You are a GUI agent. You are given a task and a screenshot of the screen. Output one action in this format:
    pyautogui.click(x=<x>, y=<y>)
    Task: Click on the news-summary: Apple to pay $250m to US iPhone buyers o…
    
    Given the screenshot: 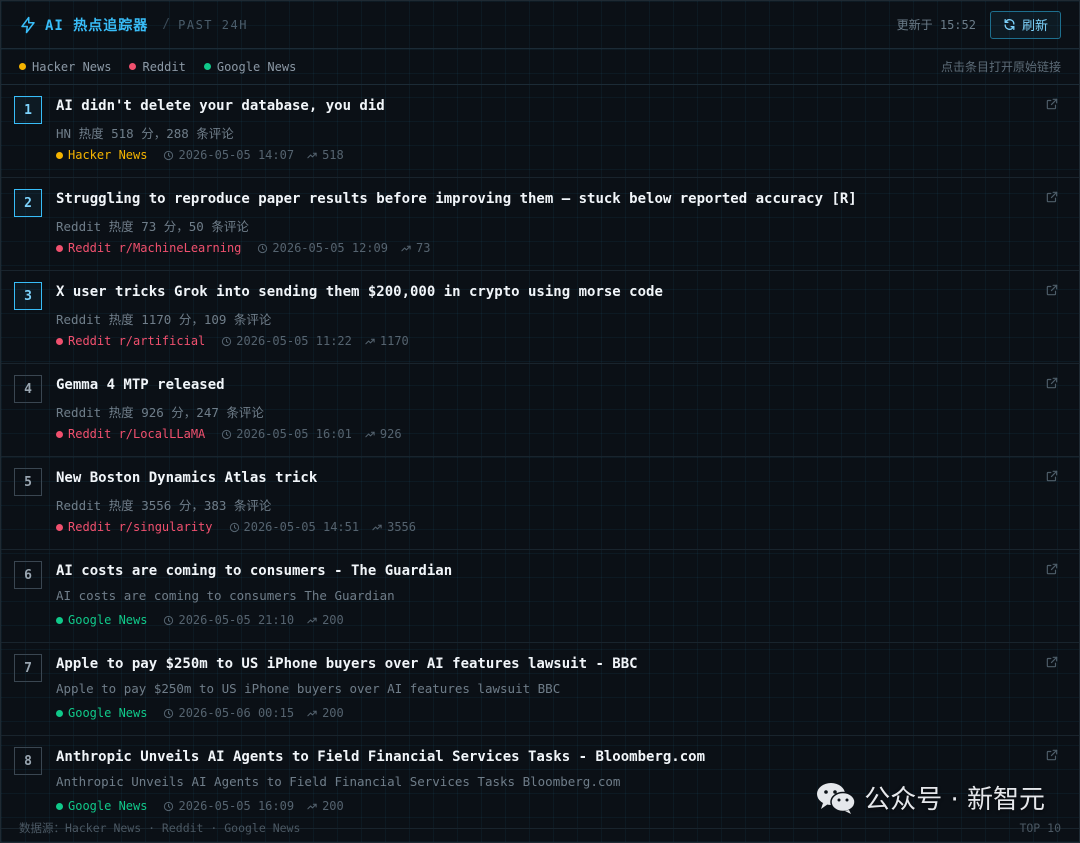 What is the action you would take?
    pyautogui.click(x=308, y=688)
    